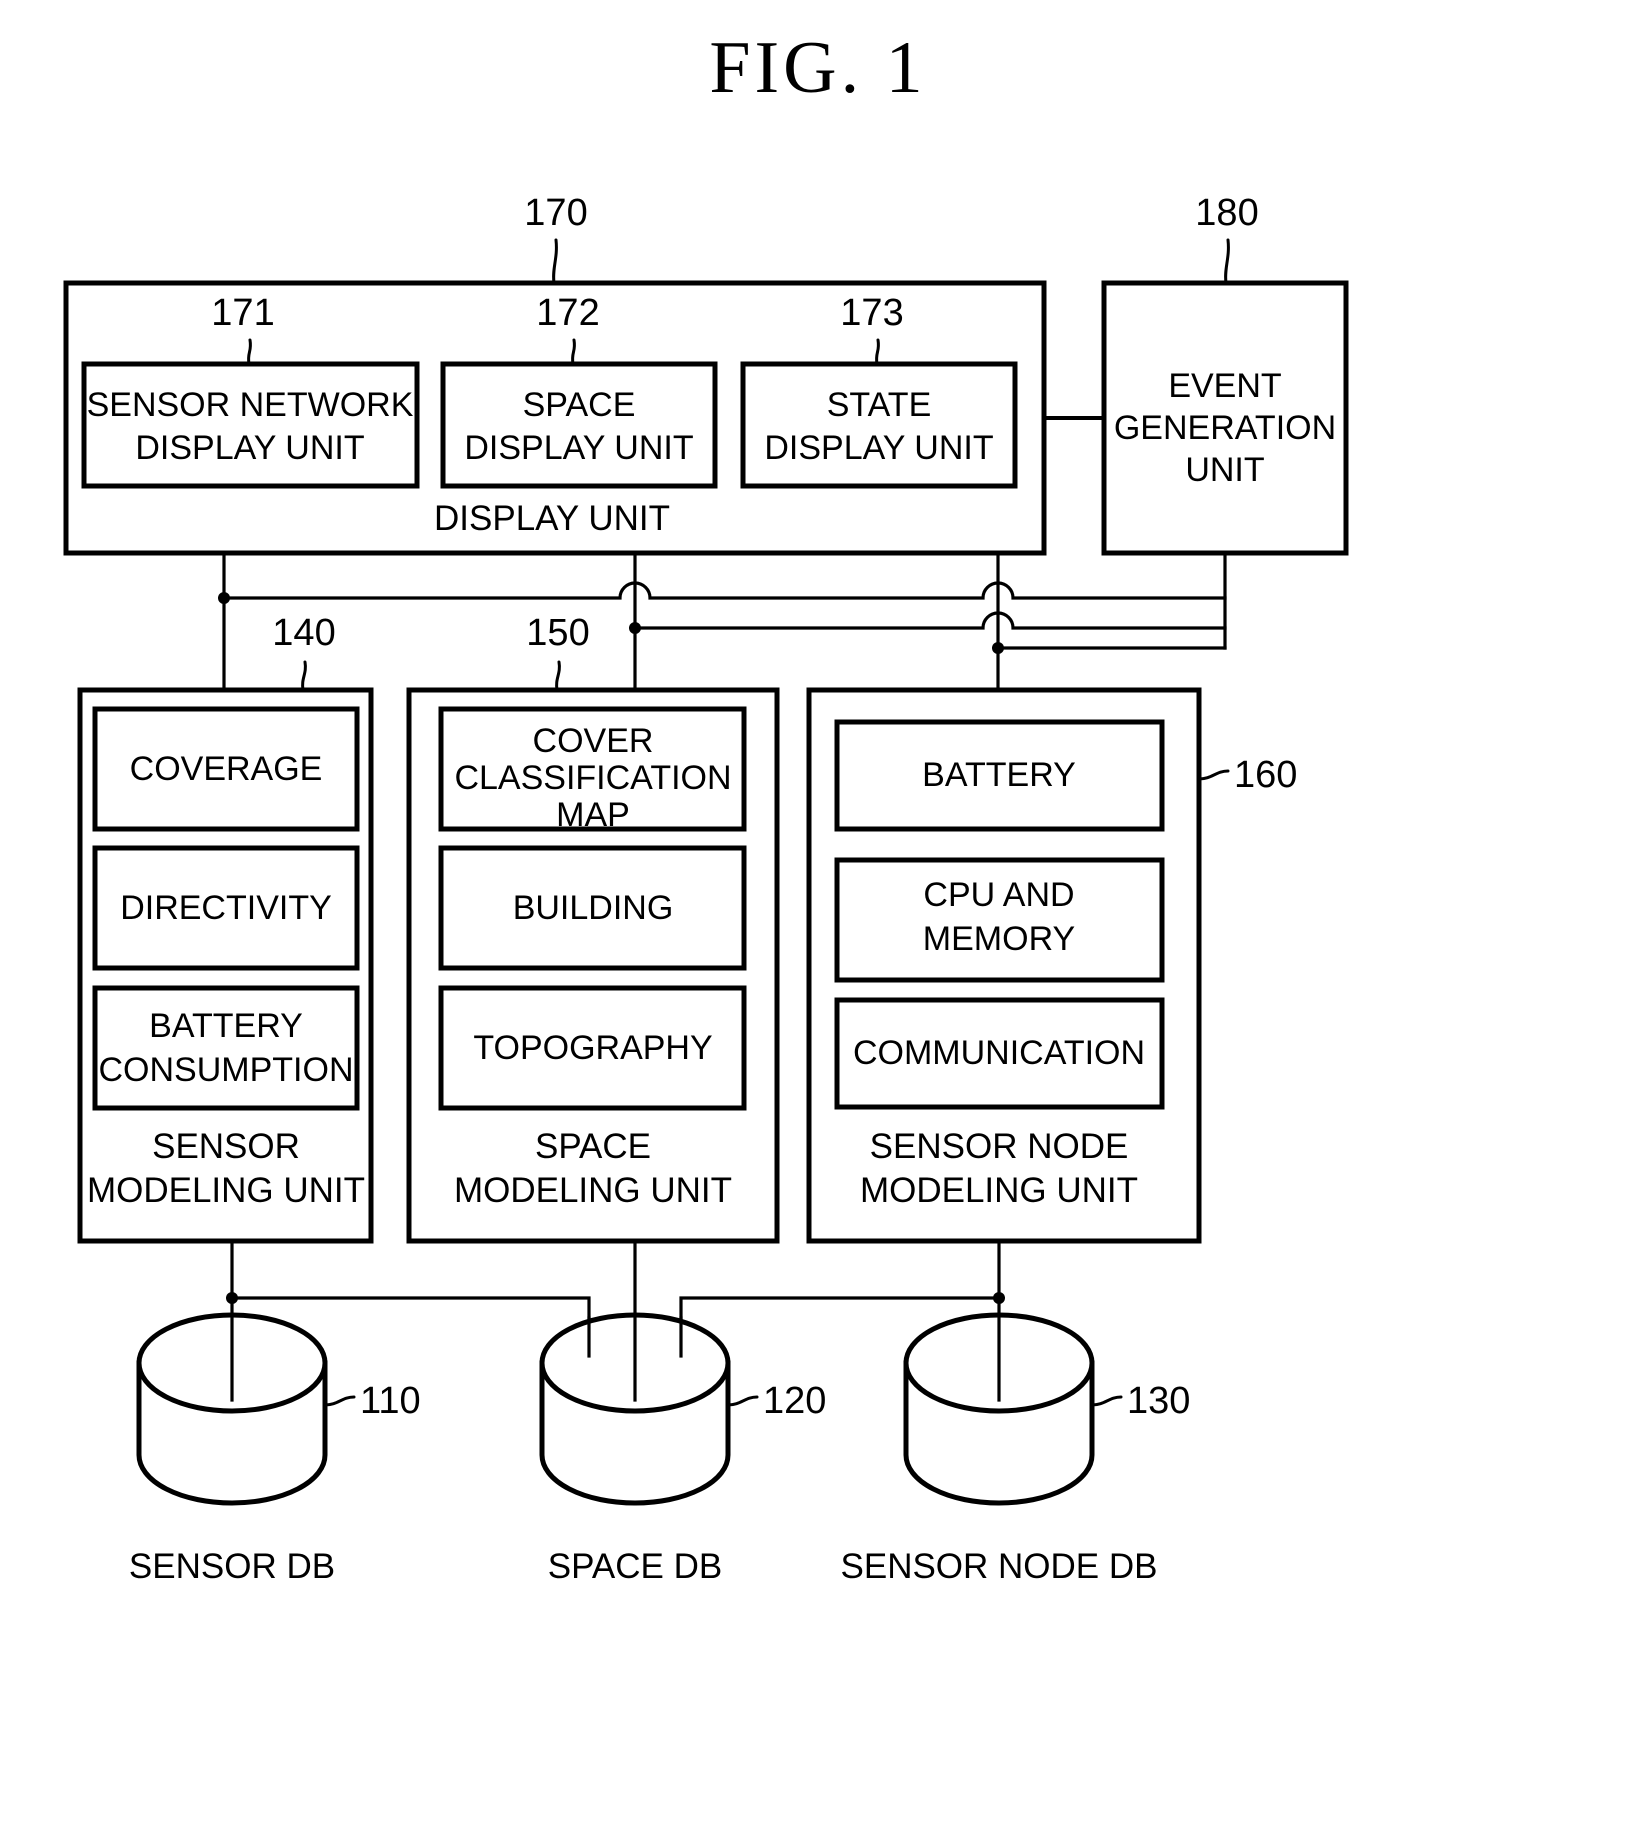  I want to click on ref-150: 150, so click(557, 633).